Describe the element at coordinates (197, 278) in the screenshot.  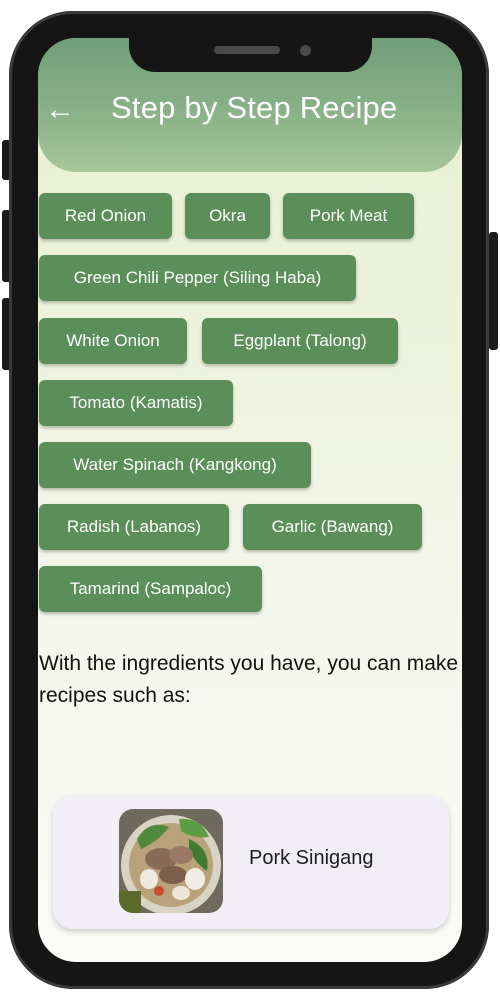
I see `ingredient-chip-green-chili-pepper: Green Chili Pepper (Siling Haba)` at that location.